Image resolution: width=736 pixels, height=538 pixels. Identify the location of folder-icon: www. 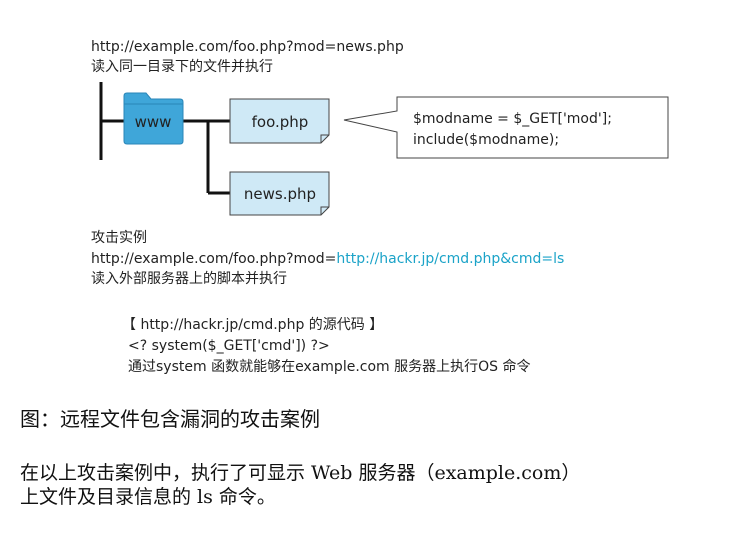
(153, 118).